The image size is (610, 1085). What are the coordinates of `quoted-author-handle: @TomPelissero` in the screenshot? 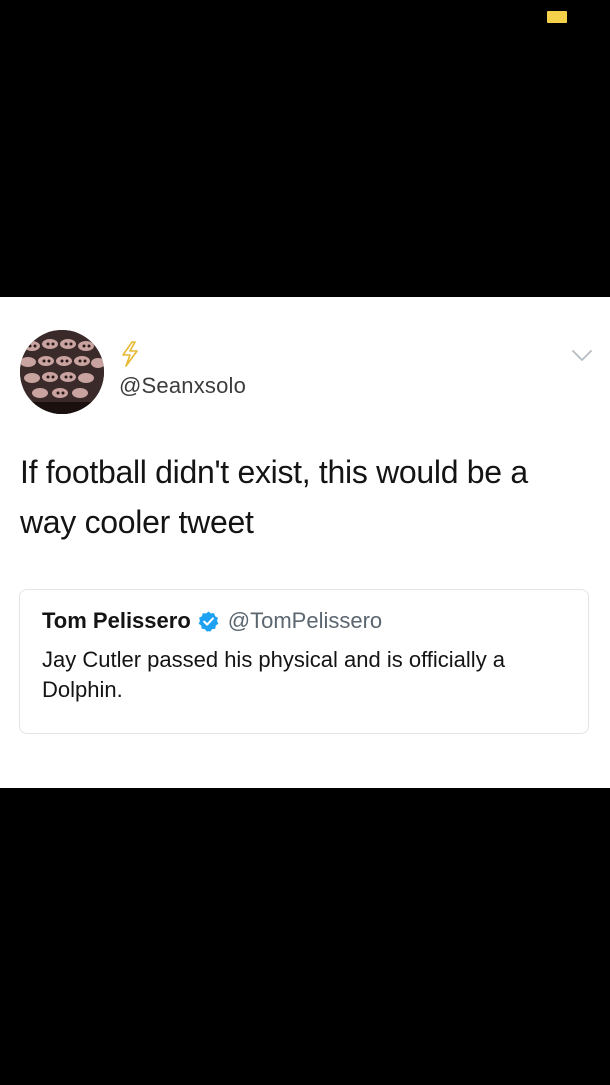 It's located at (305, 621).